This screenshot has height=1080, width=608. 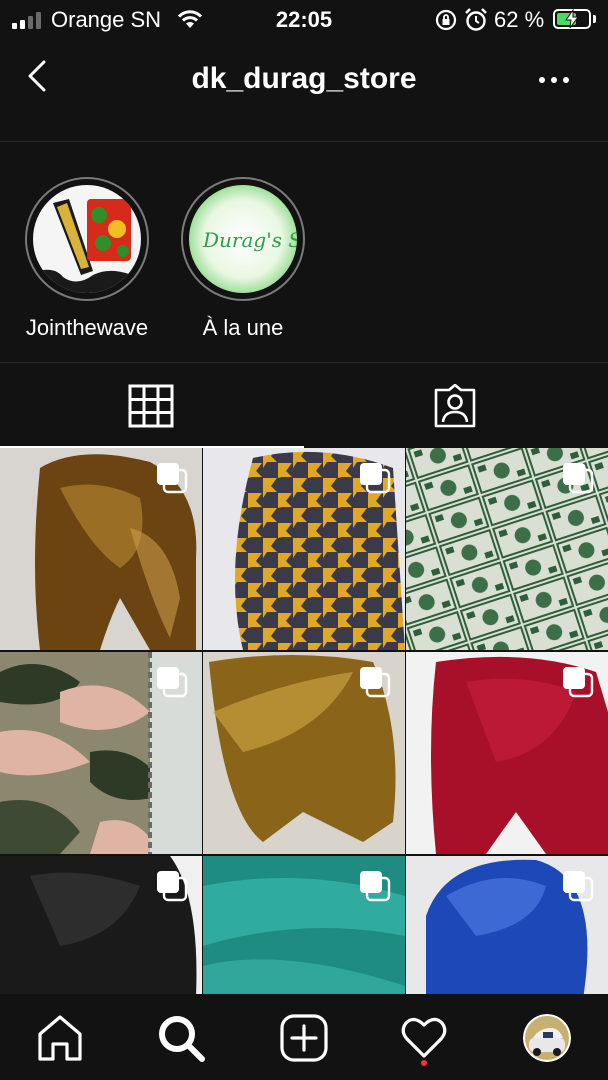 I want to click on profile-header: dk_durag_store, so click(x=304, y=93).